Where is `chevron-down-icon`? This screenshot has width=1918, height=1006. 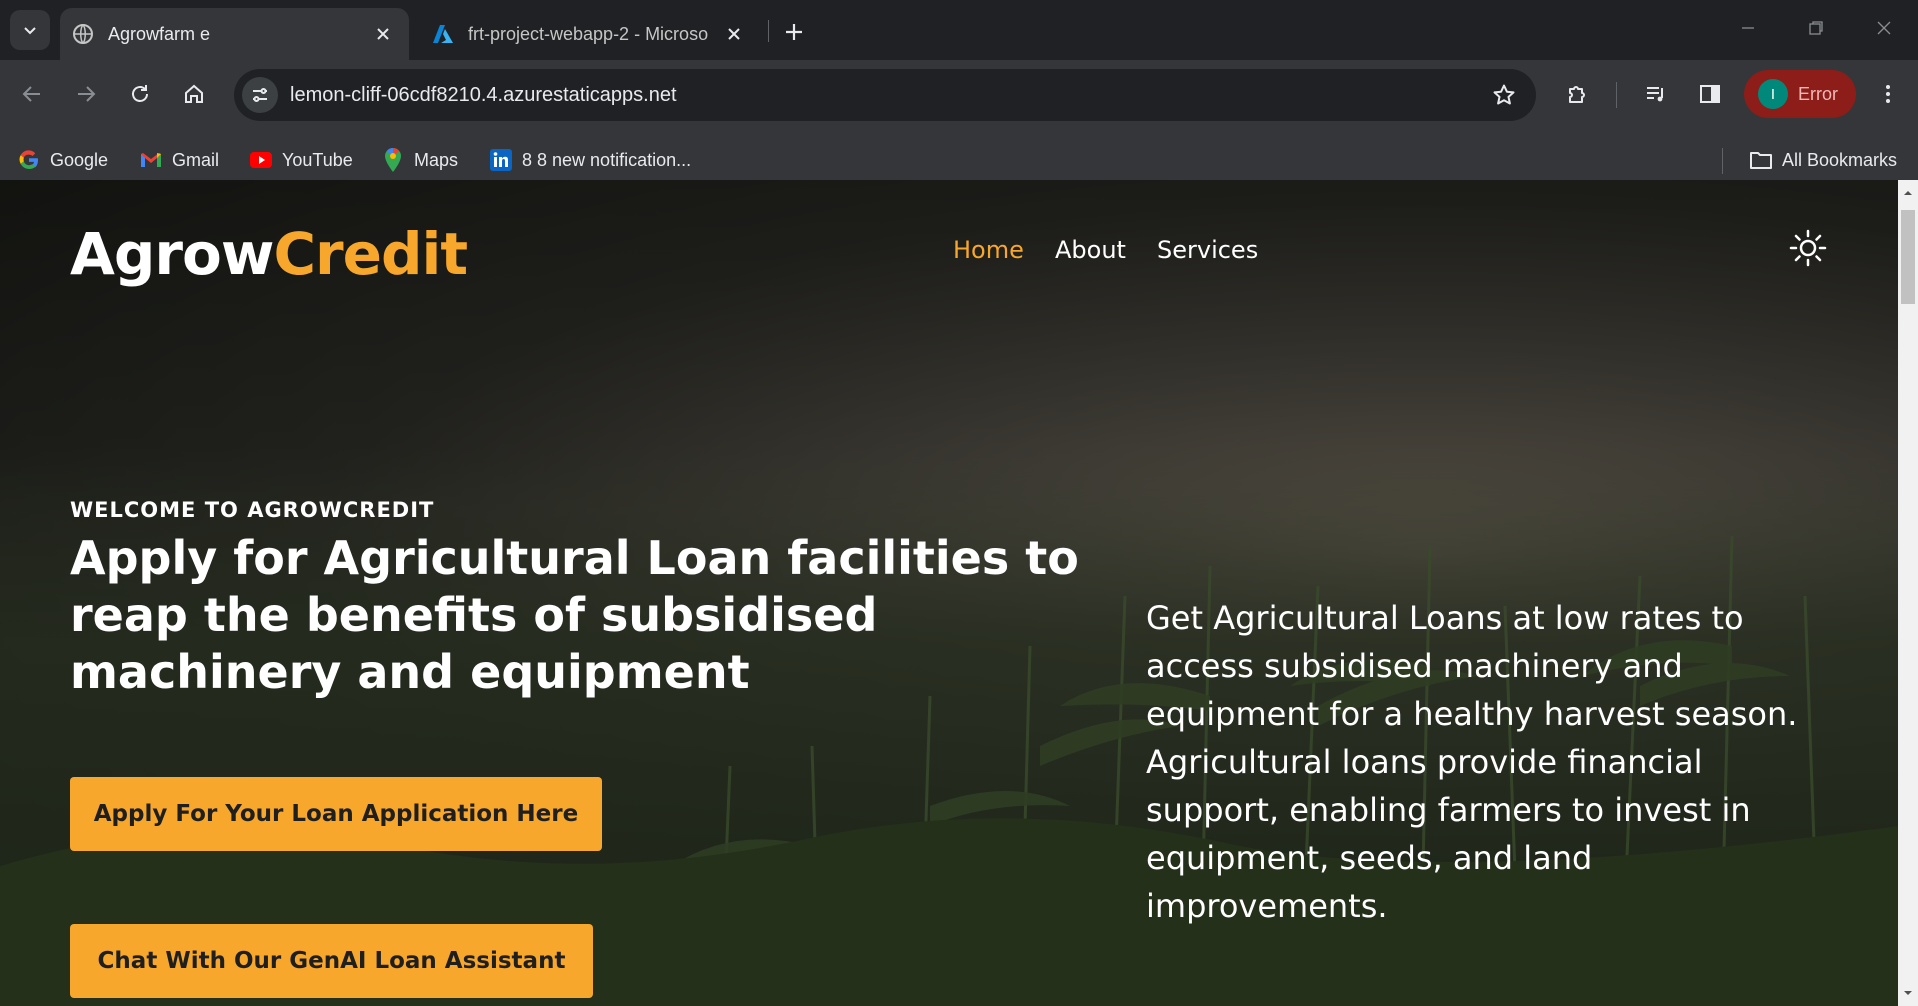
chevron-down-icon is located at coordinates (30, 31).